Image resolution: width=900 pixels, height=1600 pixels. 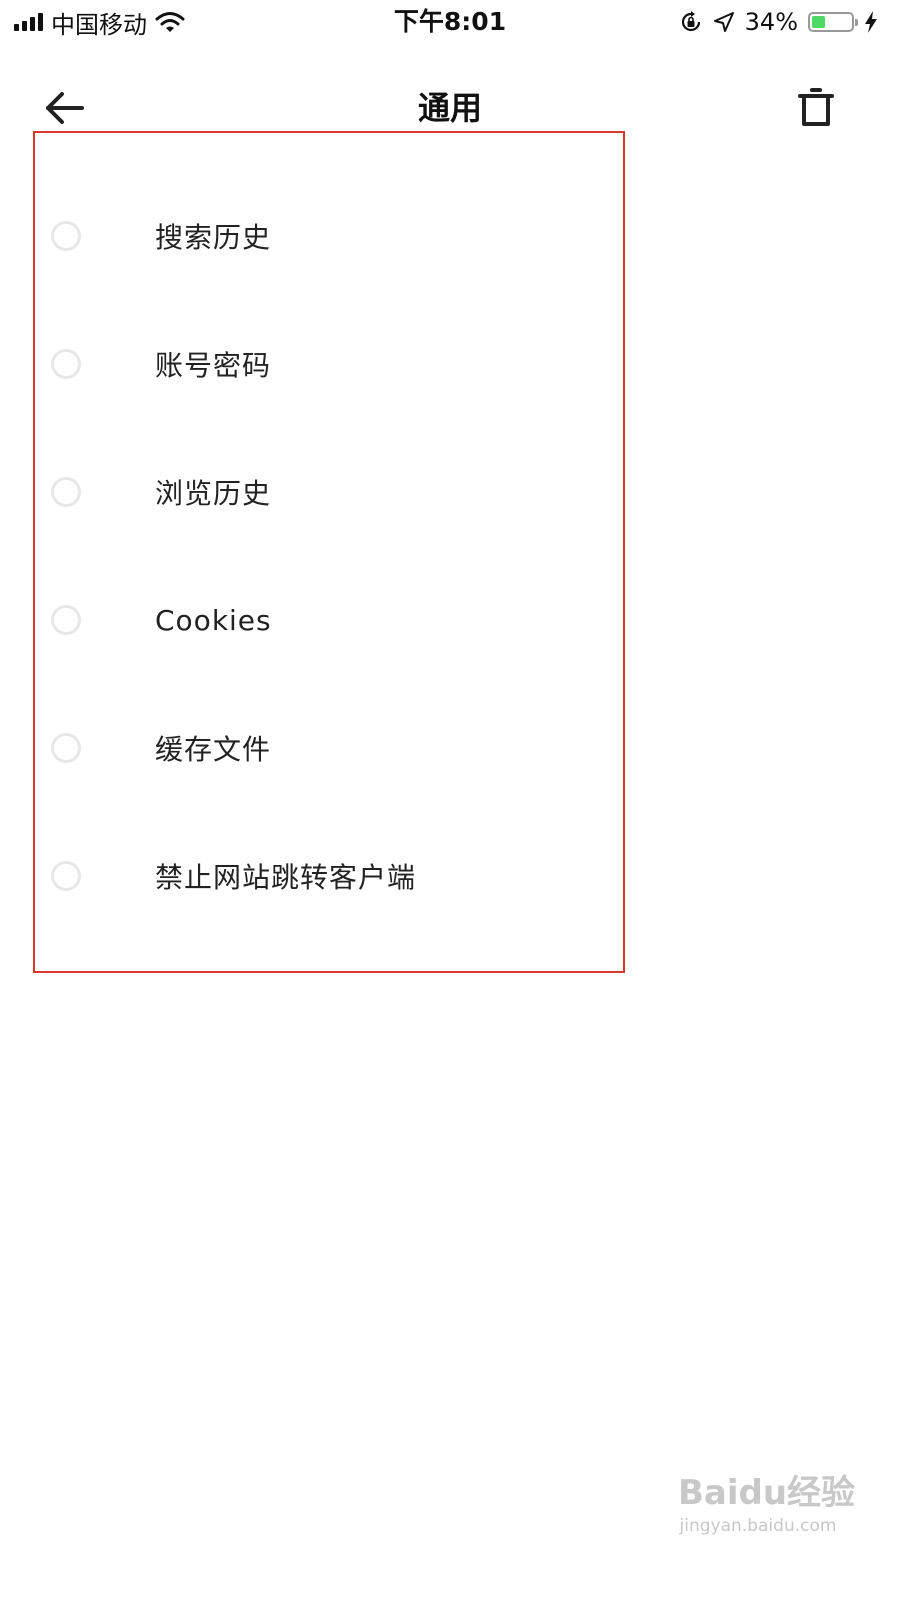 I want to click on option-label: 搜索历史, so click(x=213, y=237).